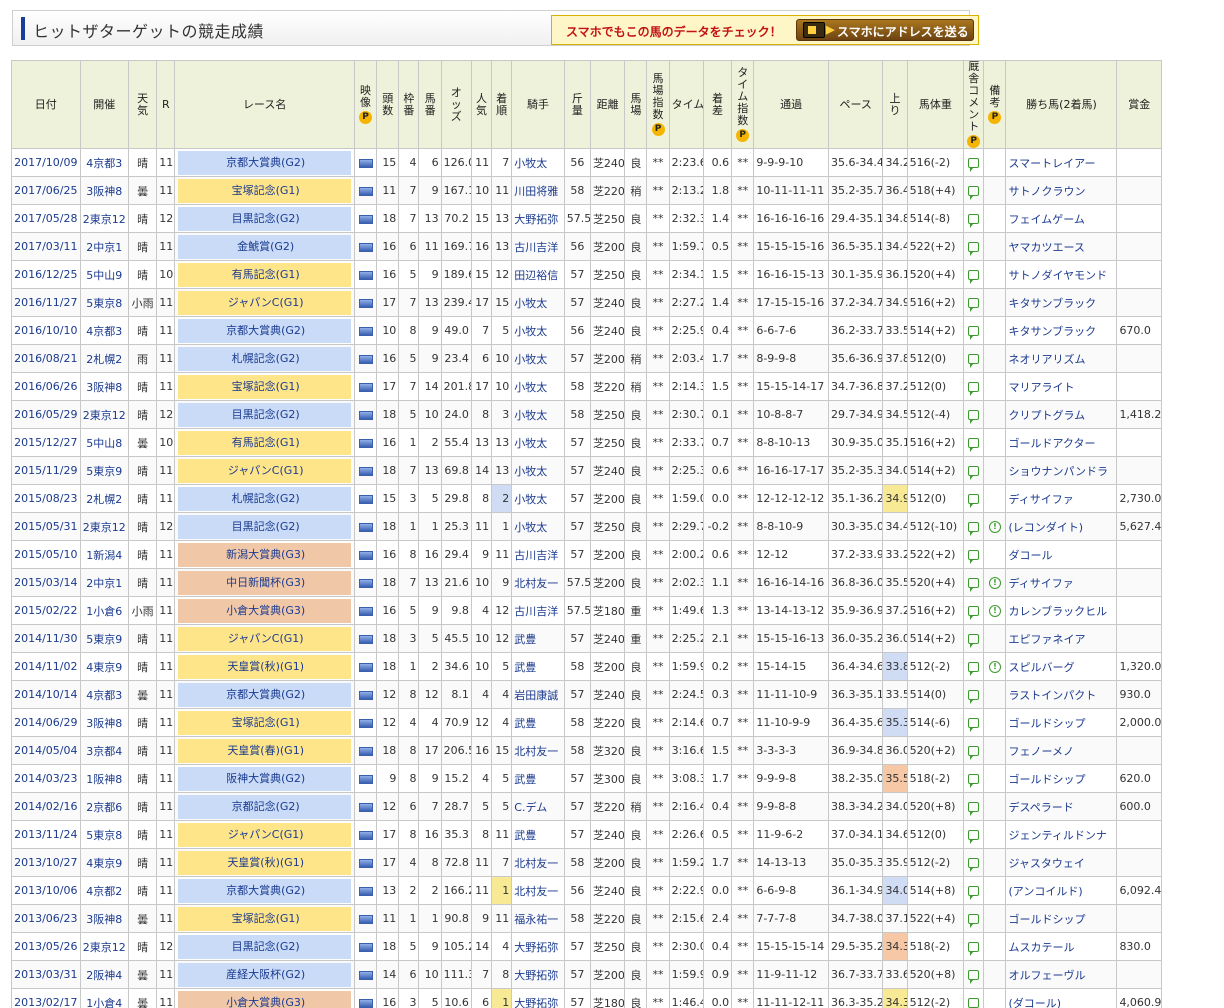  I want to click on race-date-link: 2013/11/24, so click(46, 834).